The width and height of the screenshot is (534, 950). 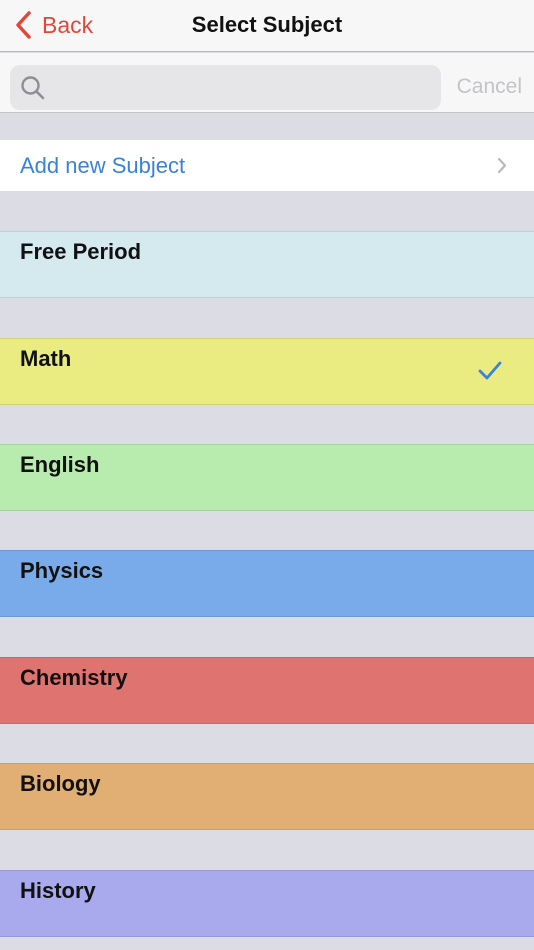 I want to click on subject-label: Free Period, so click(x=81, y=251).